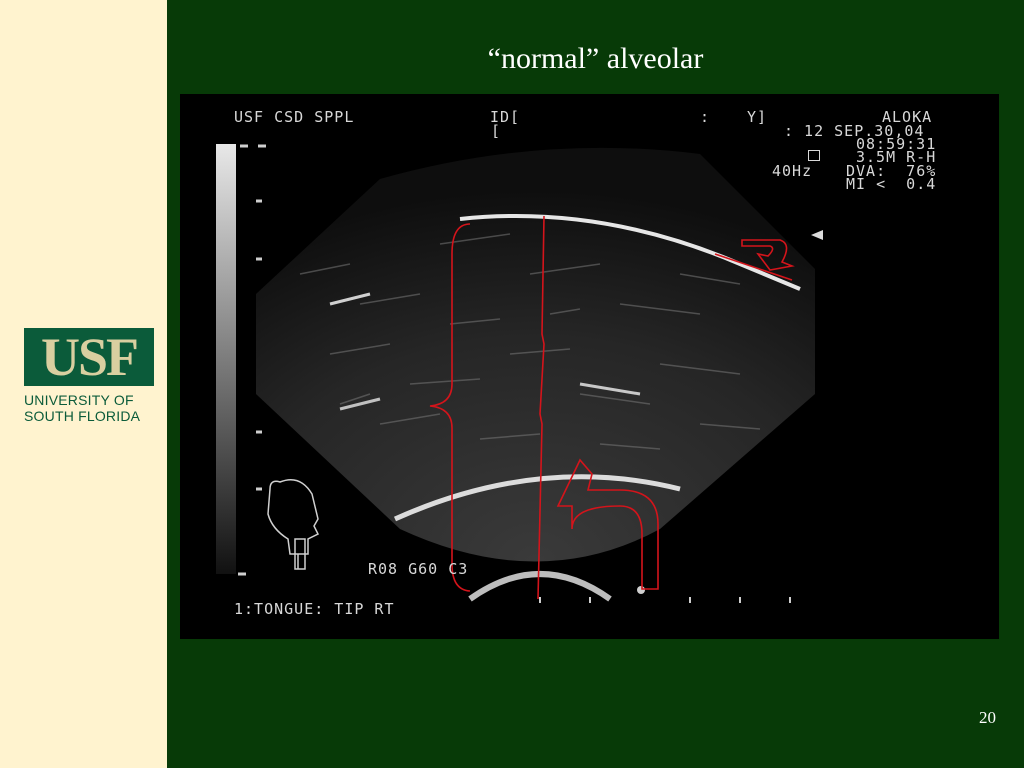  Describe the element at coordinates (641, 590) in the screenshot. I see `focus-marker` at that location.